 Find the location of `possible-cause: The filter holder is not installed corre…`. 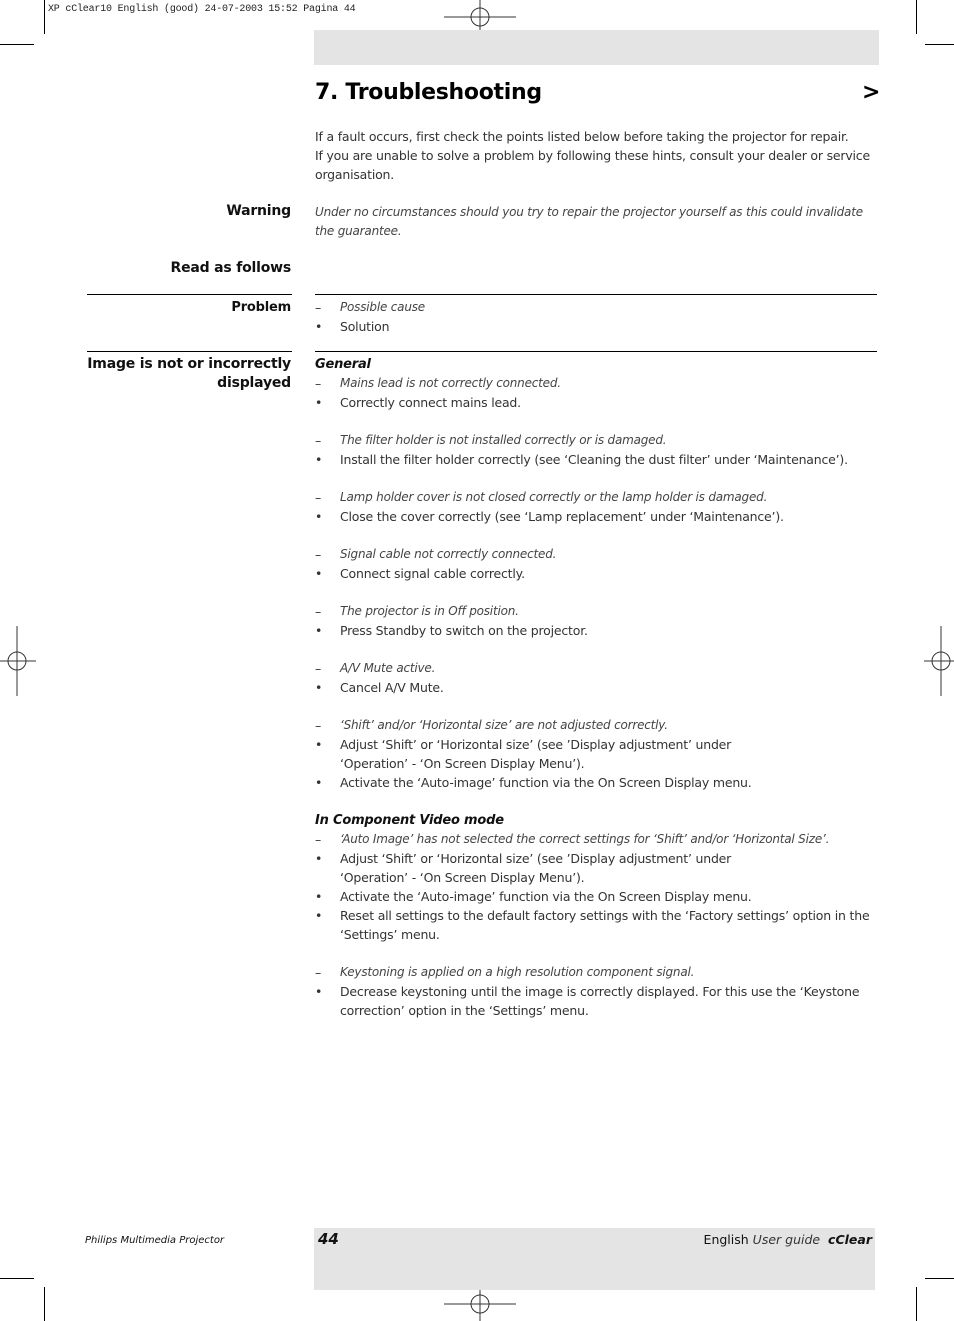

possible-cause: The filter holder is not installed corre… is located at coordinates (503, 440).